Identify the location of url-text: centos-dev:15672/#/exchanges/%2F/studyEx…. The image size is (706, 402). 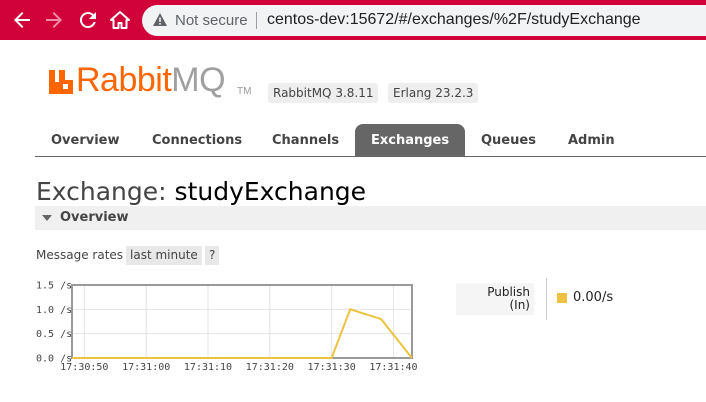
(454, 20).